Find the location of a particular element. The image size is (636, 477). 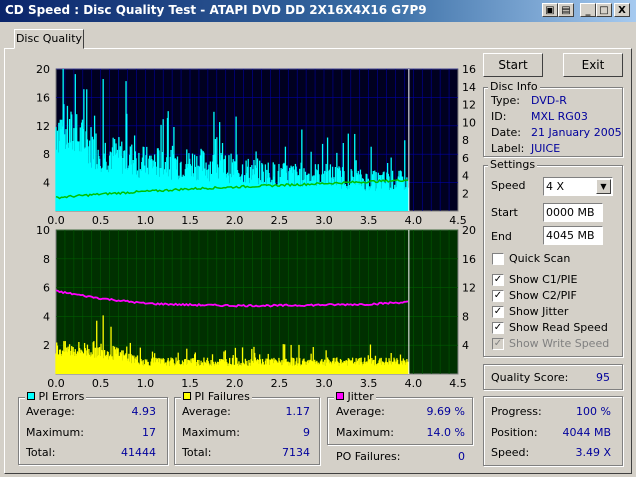

pi-failures-legend: PI Failures is located at coordinates (216, 396).